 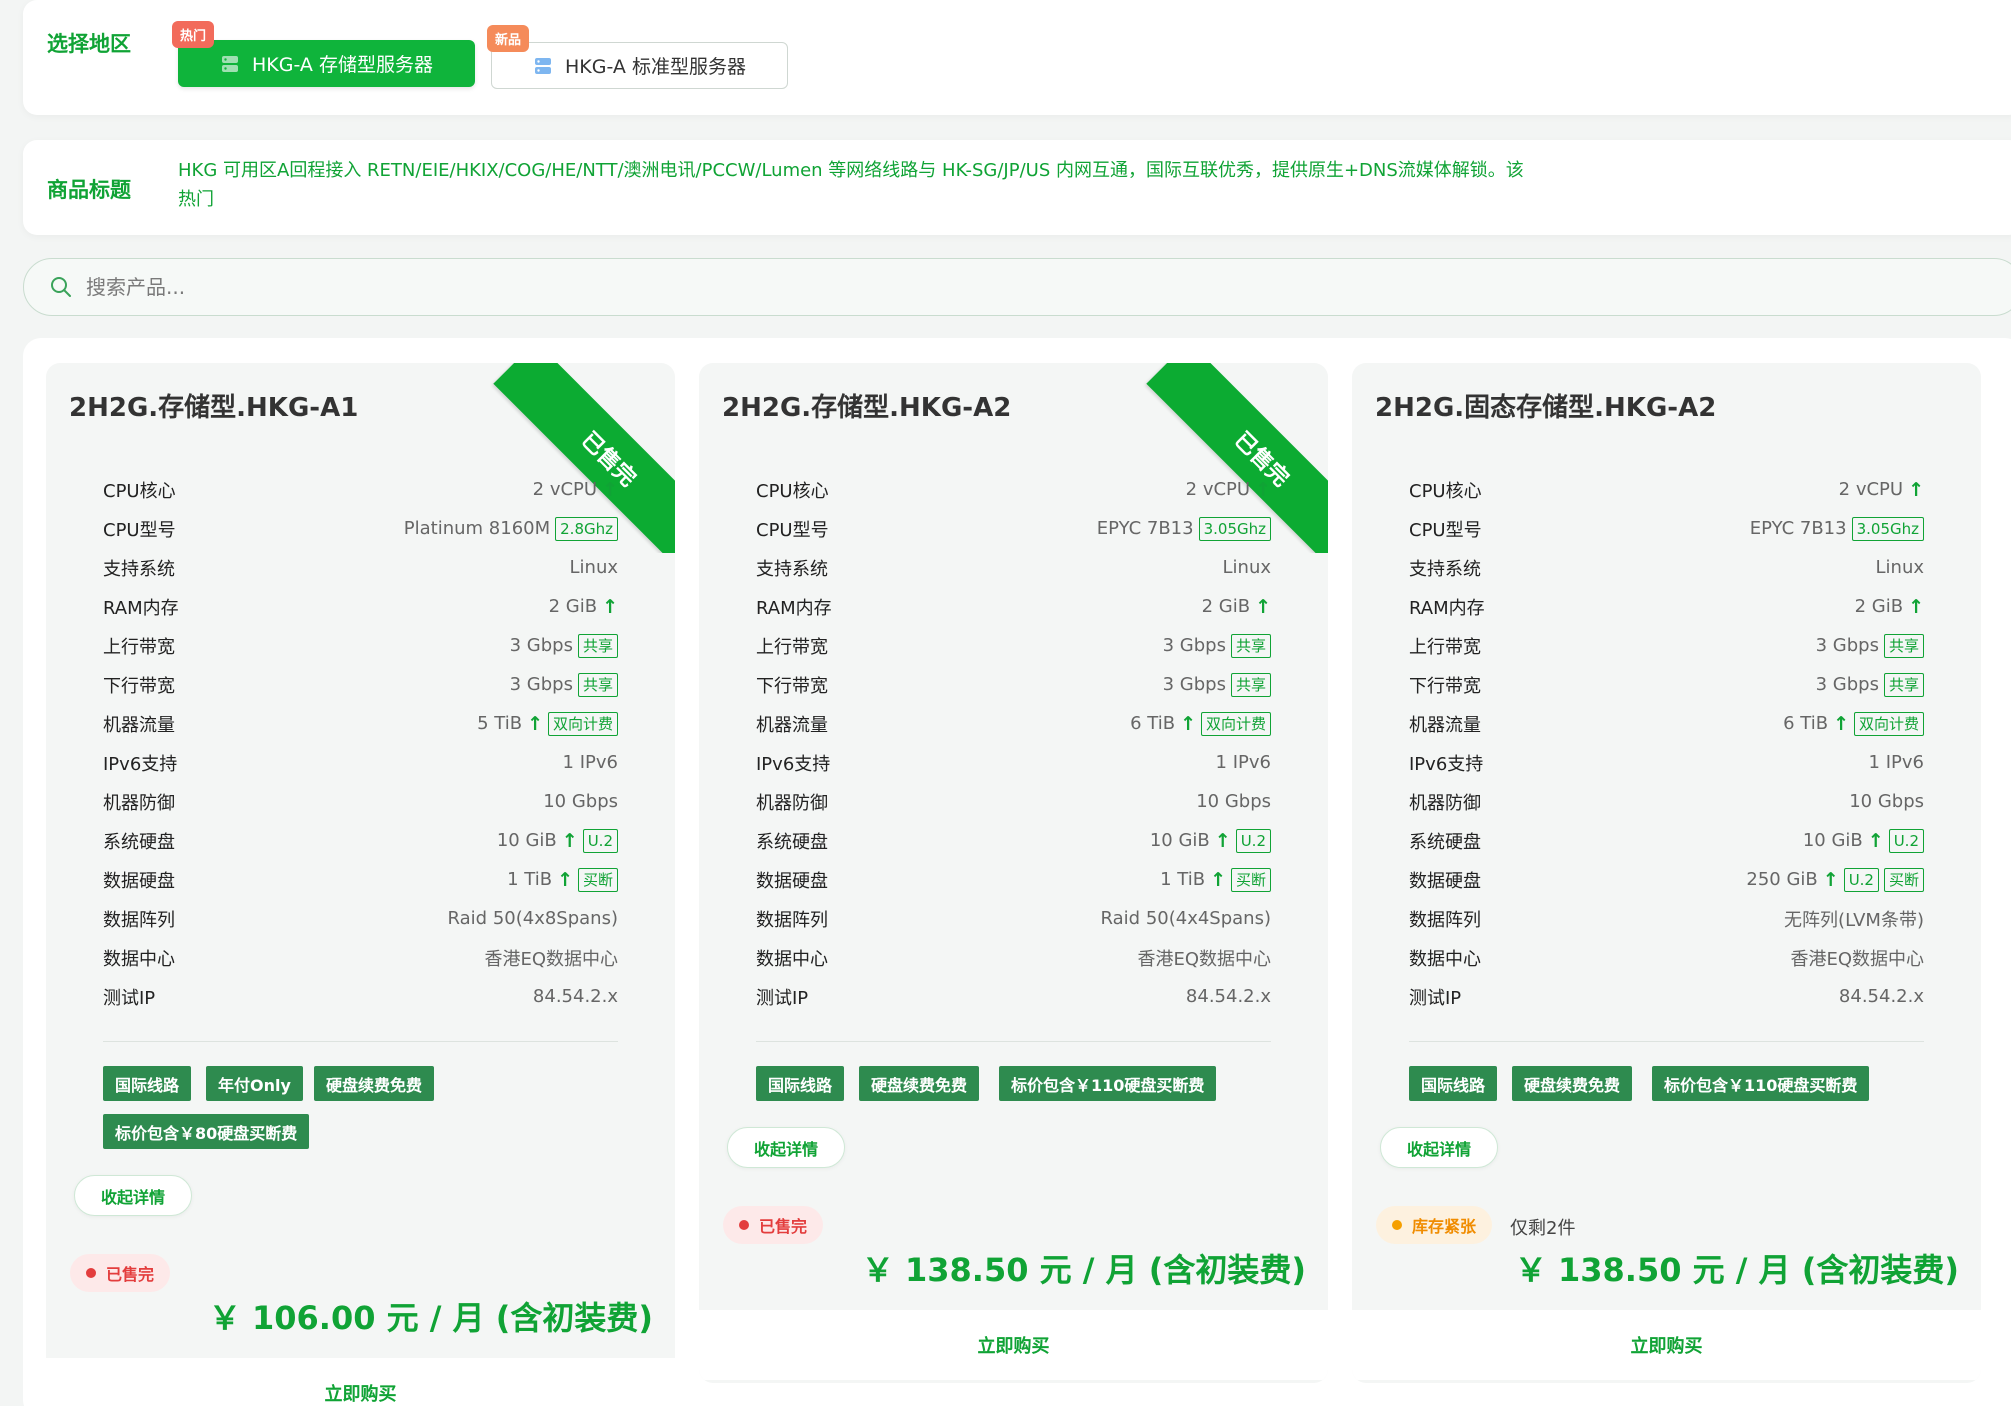 What do you see at coordinates (1228, 996) in the screenshot?
I see `spec-value-group: 84.54.2.x` at bounding box center [1228, 996].